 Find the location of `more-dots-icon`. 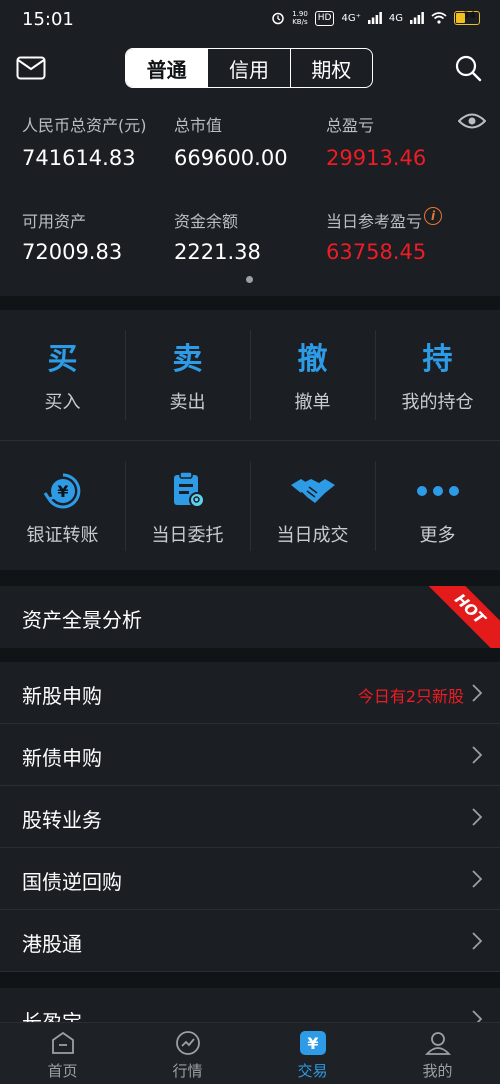

more-dots-icon is located at coordinates (437, 491).